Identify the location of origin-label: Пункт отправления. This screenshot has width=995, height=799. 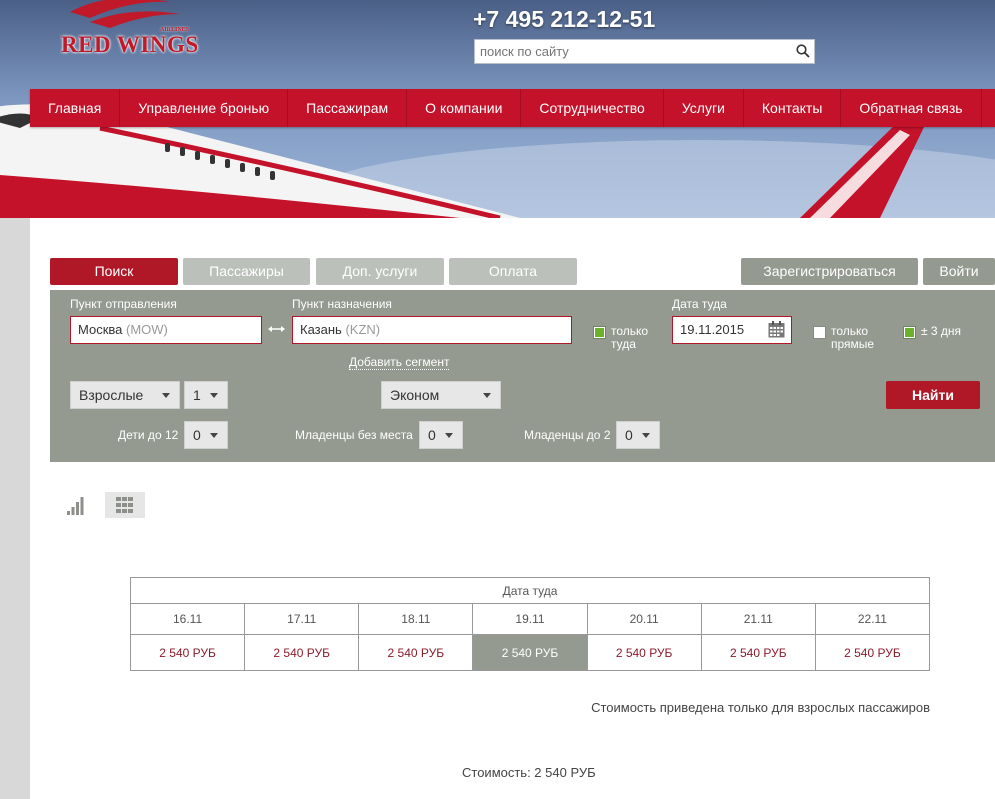
(123, 304).